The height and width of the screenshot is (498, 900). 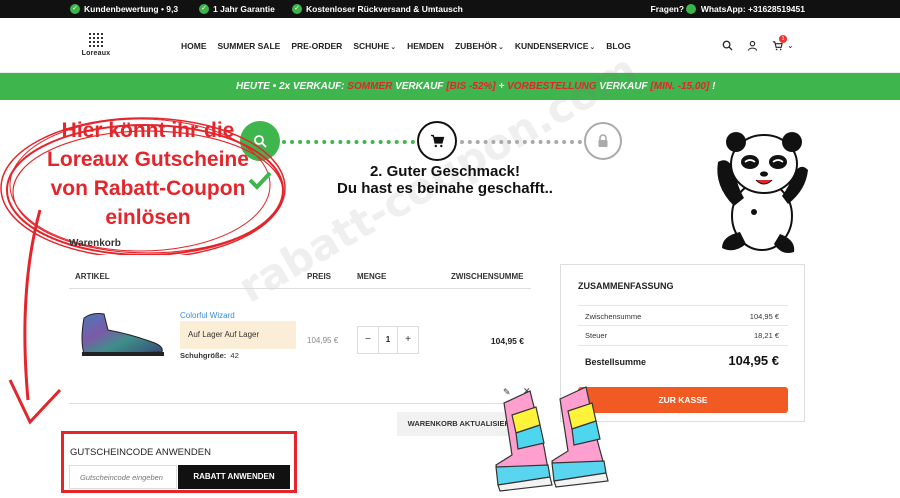 What do you see at coordinates (122, 334) in the screenshot?
I see `product-image` at bounding box center [122, 334].